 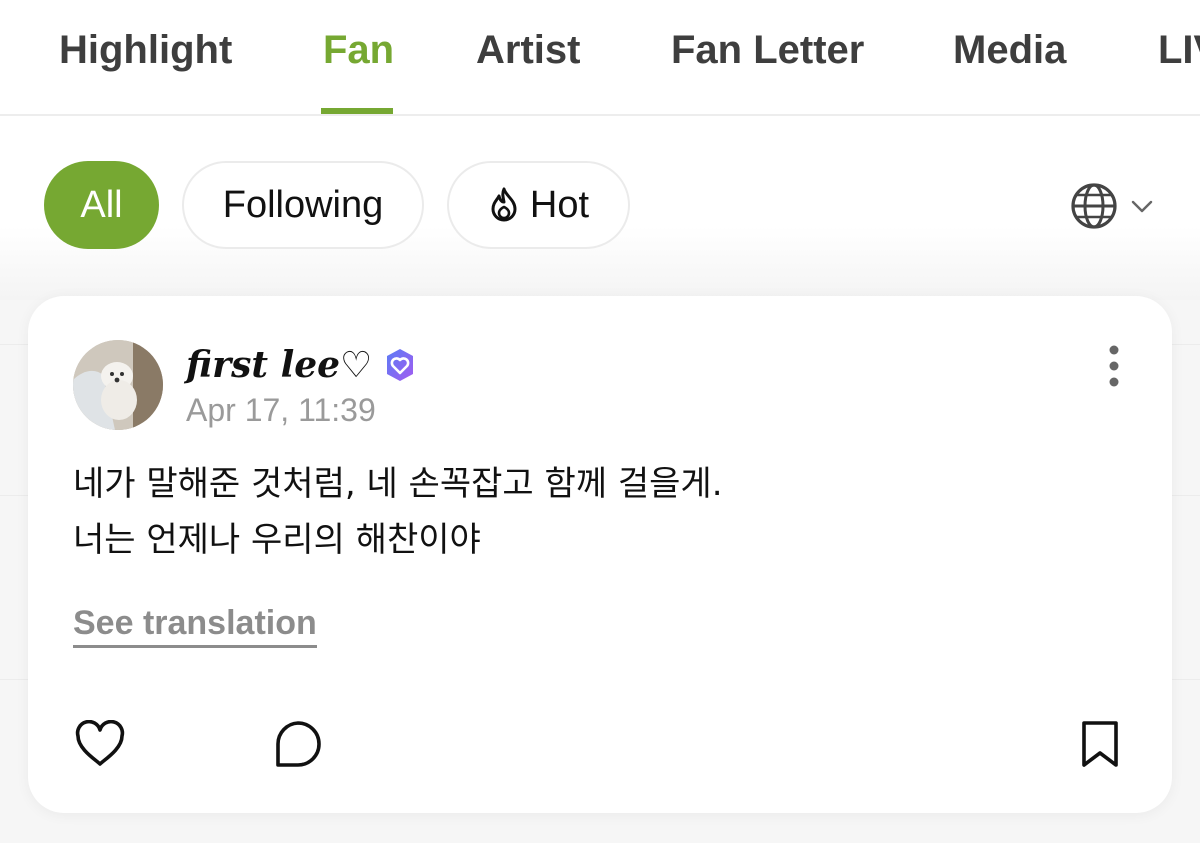 I want to click on post-username-row: first lee♡, so click(x=302, y=365).